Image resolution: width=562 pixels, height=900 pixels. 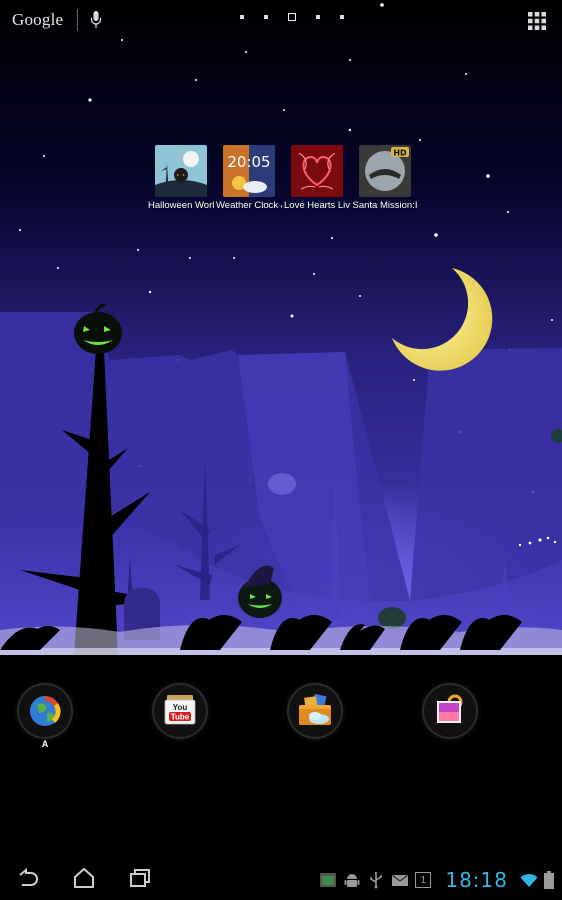 What do you see at coordinates (328, 880) in the screenshot?
I see `screenshot-icon` at bounding box center [328, 880].